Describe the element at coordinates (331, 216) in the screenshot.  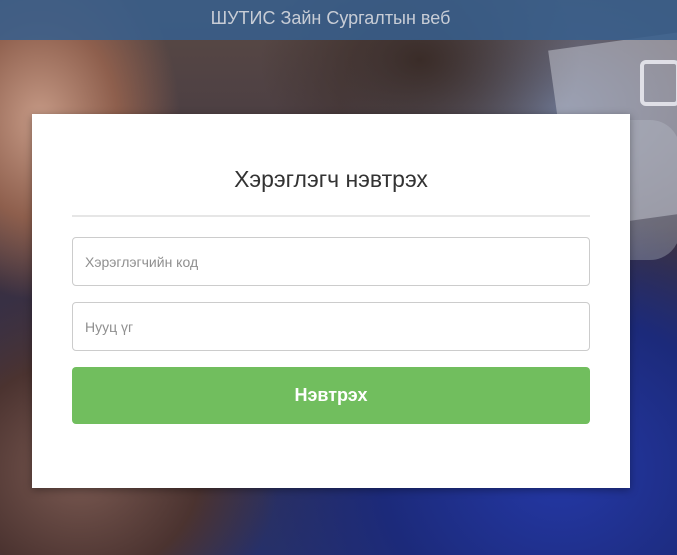
I see `title-divider` at that location.